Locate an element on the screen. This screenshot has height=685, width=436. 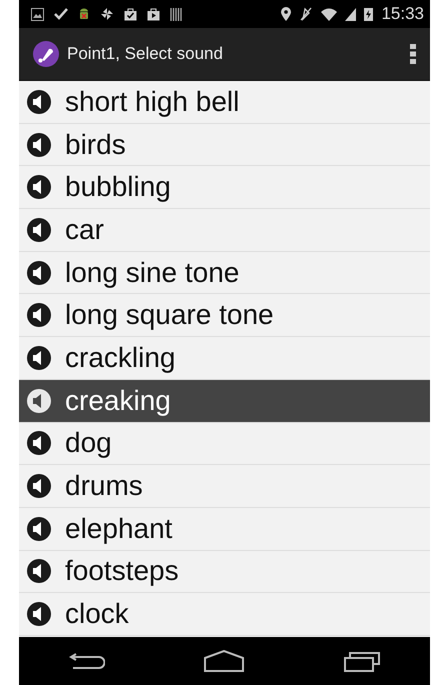
signal-icon is located at coordinates (350, 14).